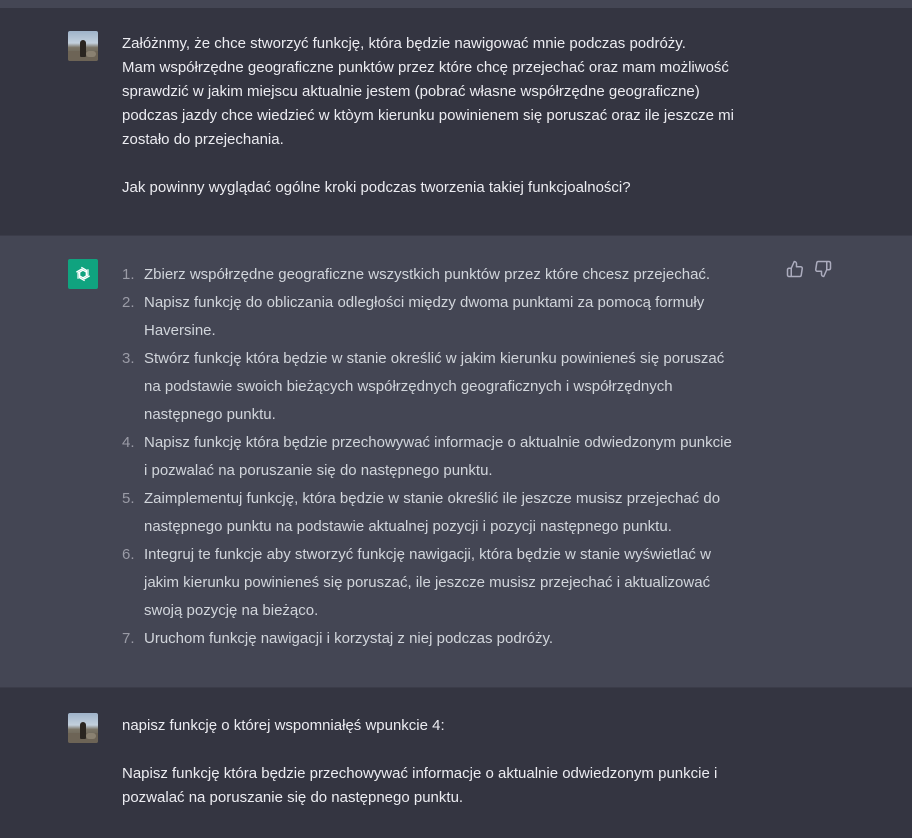 The width and height of the screenshot is (912, 838). What do you see at coordinates (456, 4) in the screenshot?
I see `top-strip` at bounding box center [456, 4].